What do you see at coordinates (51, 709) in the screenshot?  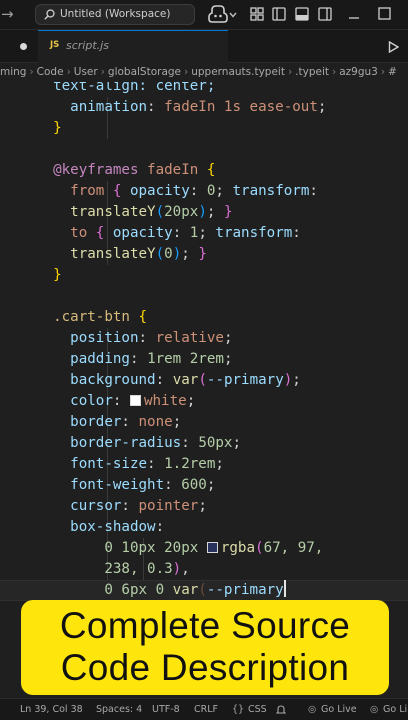 I see `cursor-position: Ln 39, Col 38` at bounding box center [51, 709].